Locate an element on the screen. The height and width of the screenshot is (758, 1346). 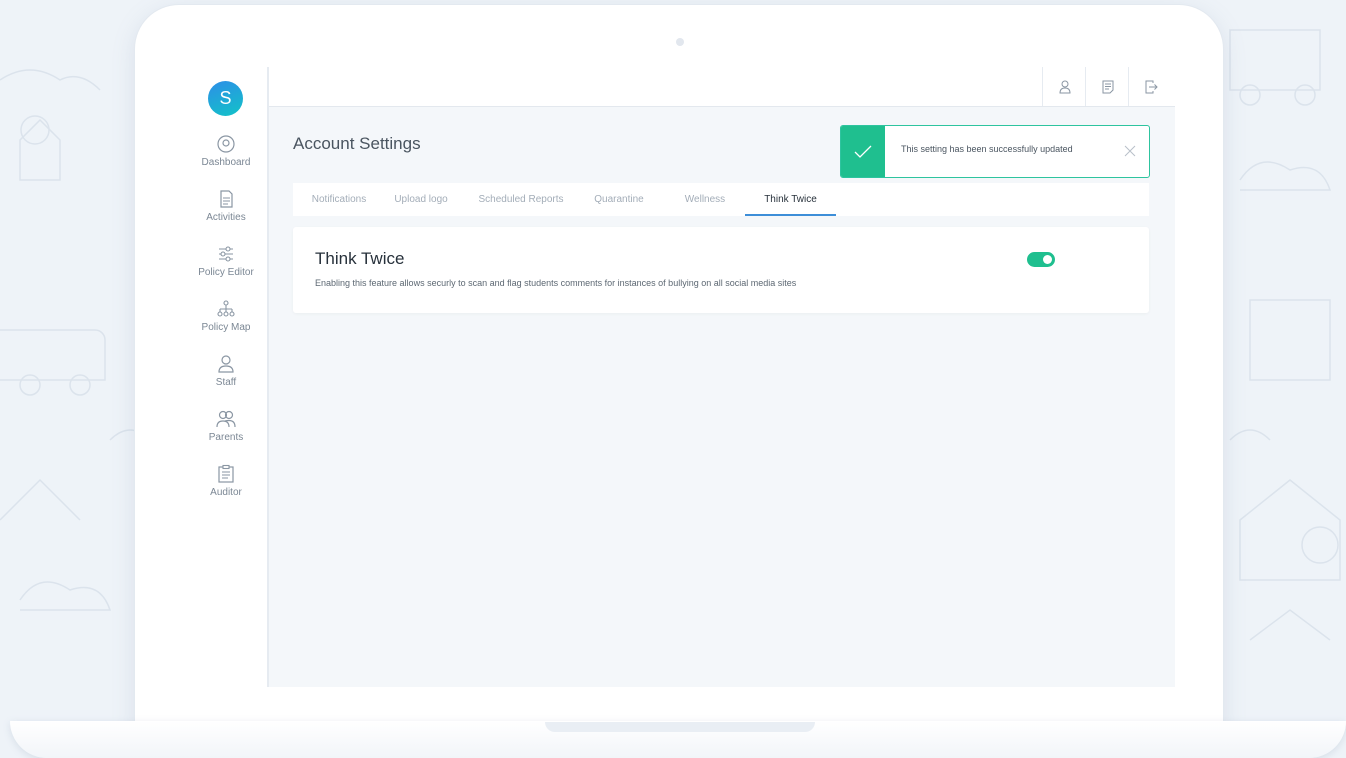
setting-title: Think Twice is located at coordinates (360, 258).